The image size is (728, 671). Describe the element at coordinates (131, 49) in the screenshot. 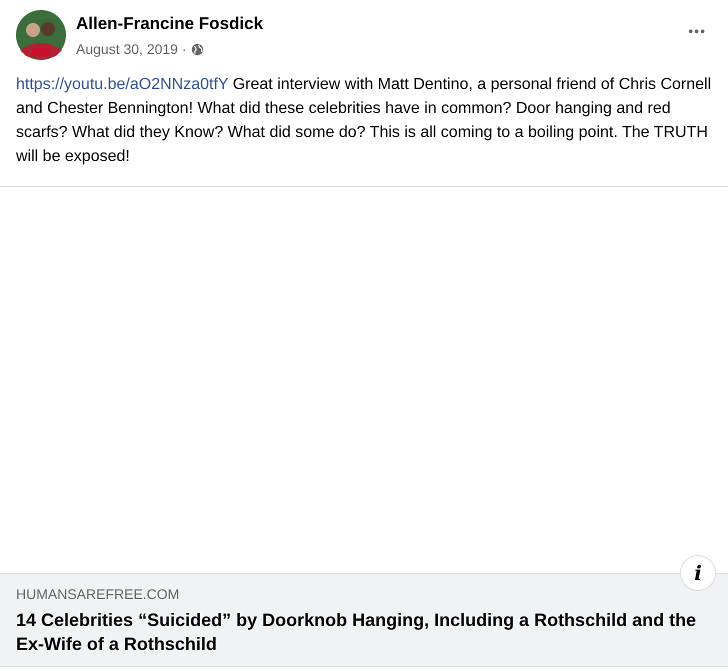

I see `post-date: August 30, 2019 ·` at that location.